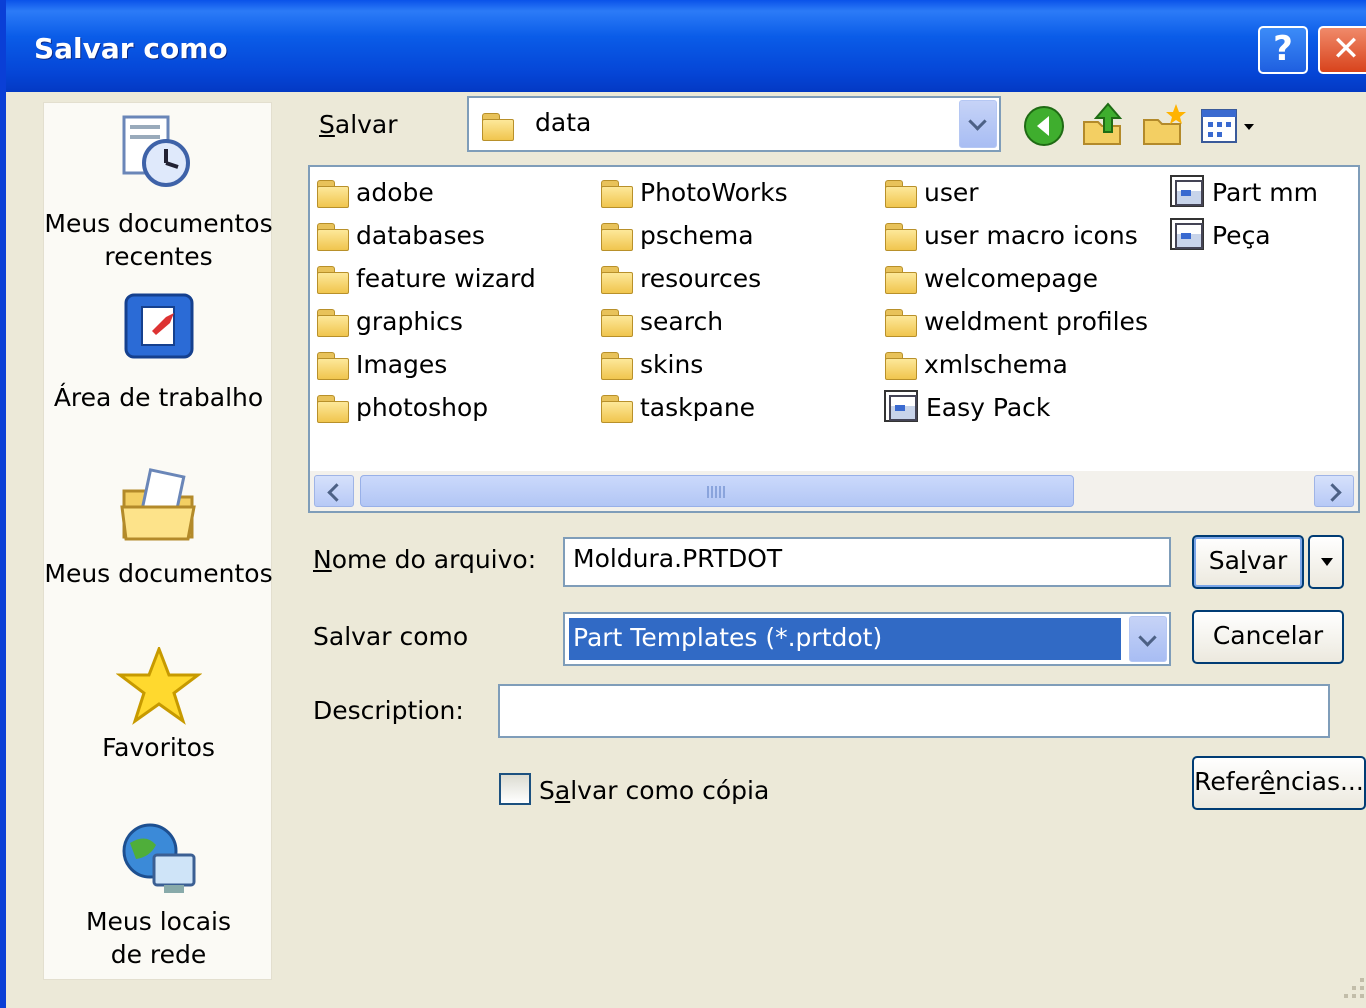  What do you see at coordinates (158, 573) in the screenshot?
I see `place-label: Meus documentos` at bounding box center [158, 573].